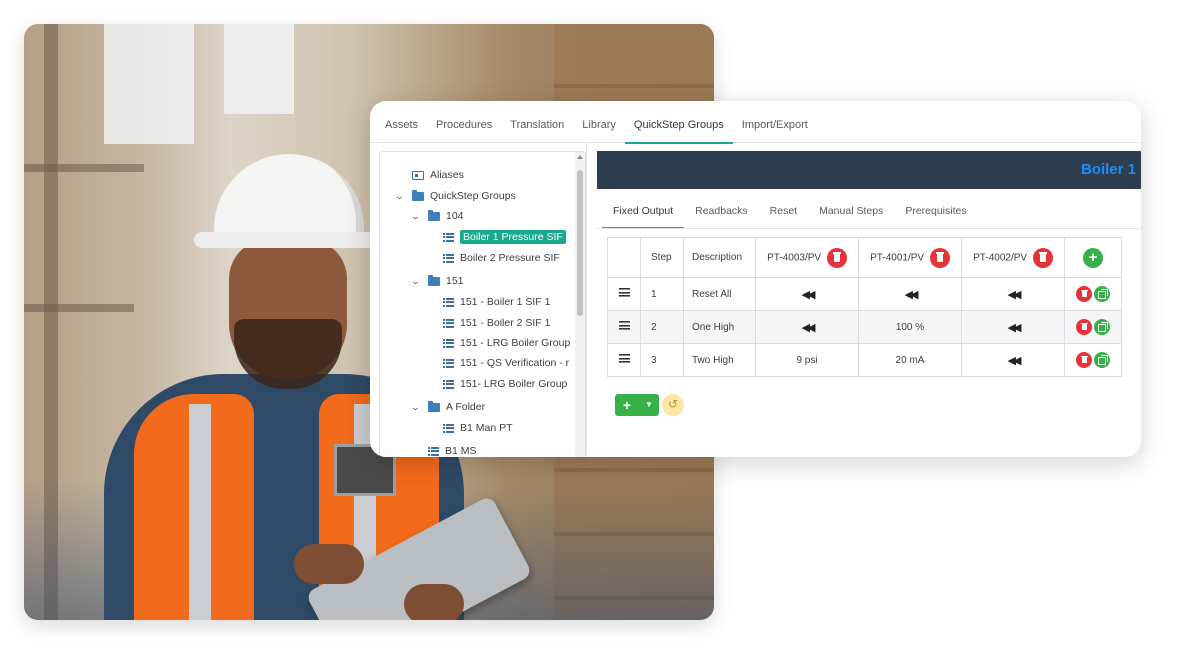 The width and height of the screenshot is (1185, 656). I want to click on tree-item-151-qs-verification: 151 - QS Verification - r, so click(506, 363).